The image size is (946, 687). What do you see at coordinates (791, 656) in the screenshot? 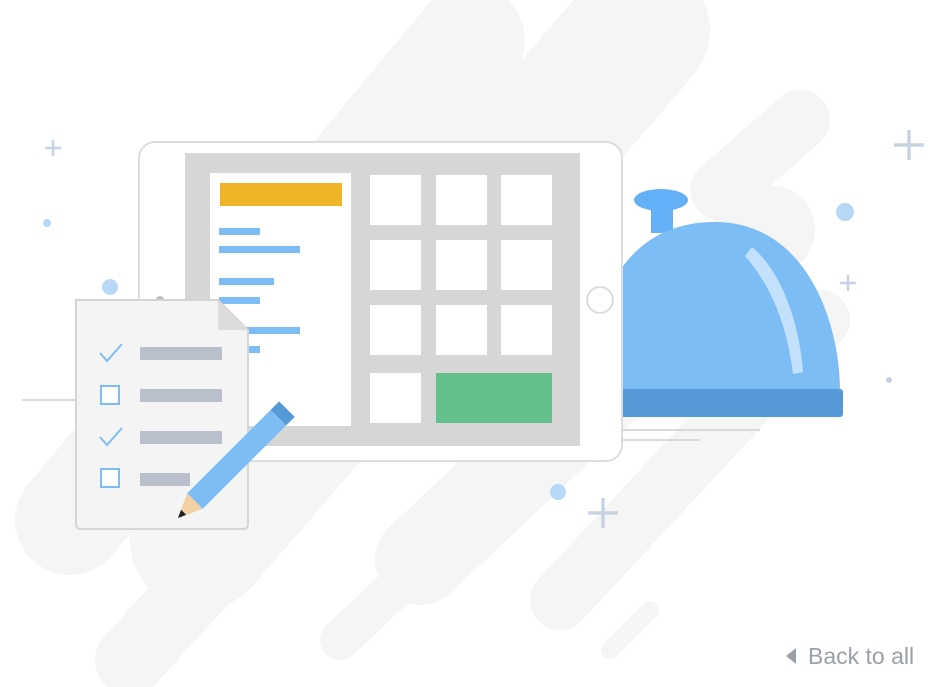
I see `caret-left-icon` at bounding box center [791, 656].